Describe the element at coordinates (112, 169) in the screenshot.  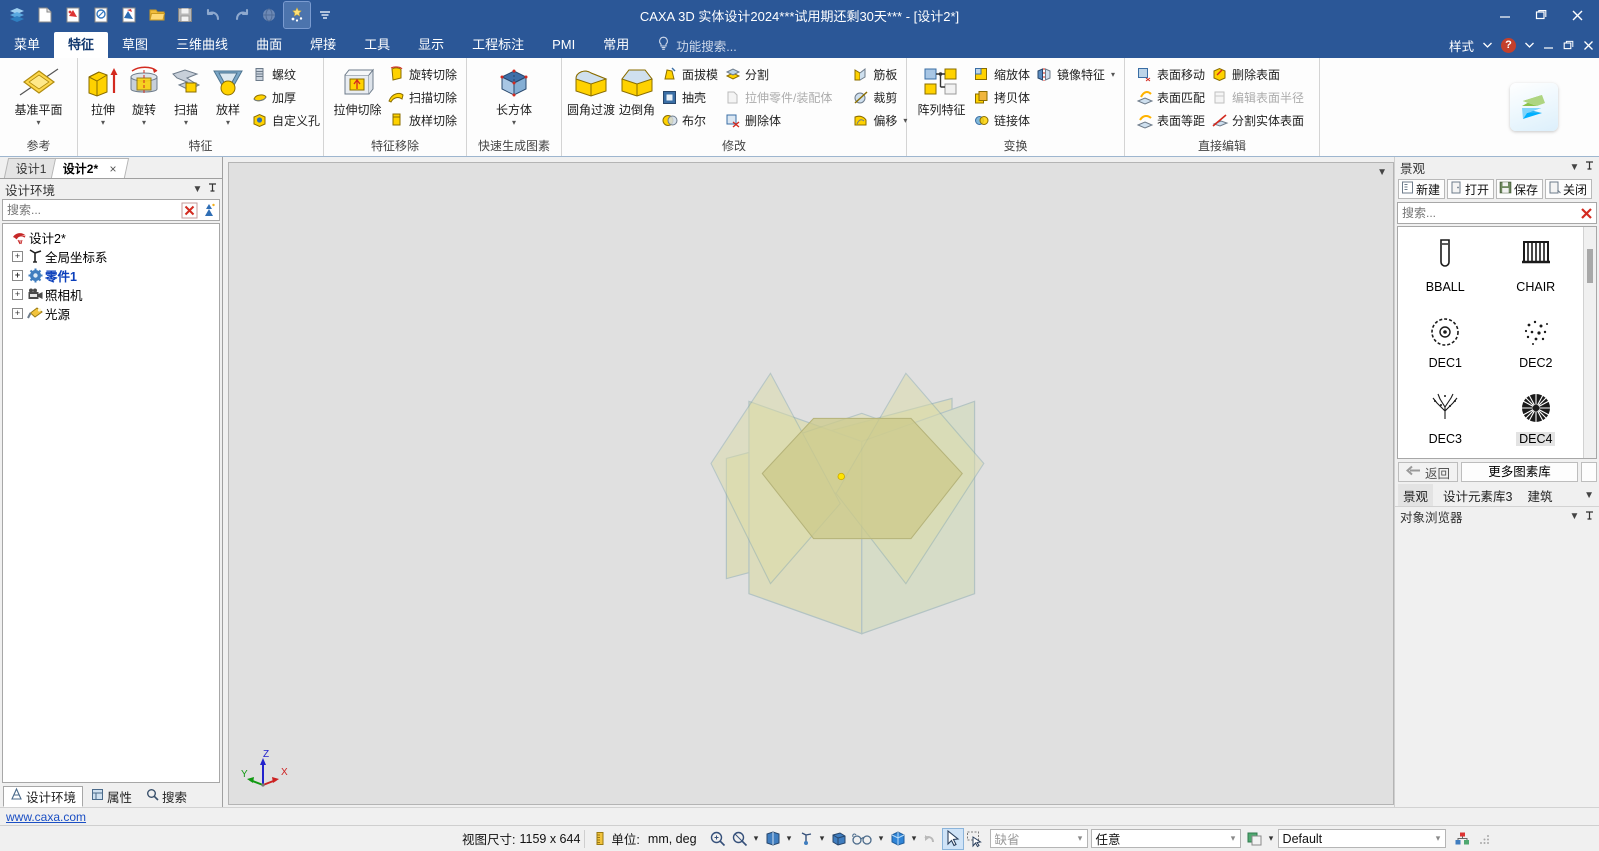
I see `close-icon: ×` at that location.